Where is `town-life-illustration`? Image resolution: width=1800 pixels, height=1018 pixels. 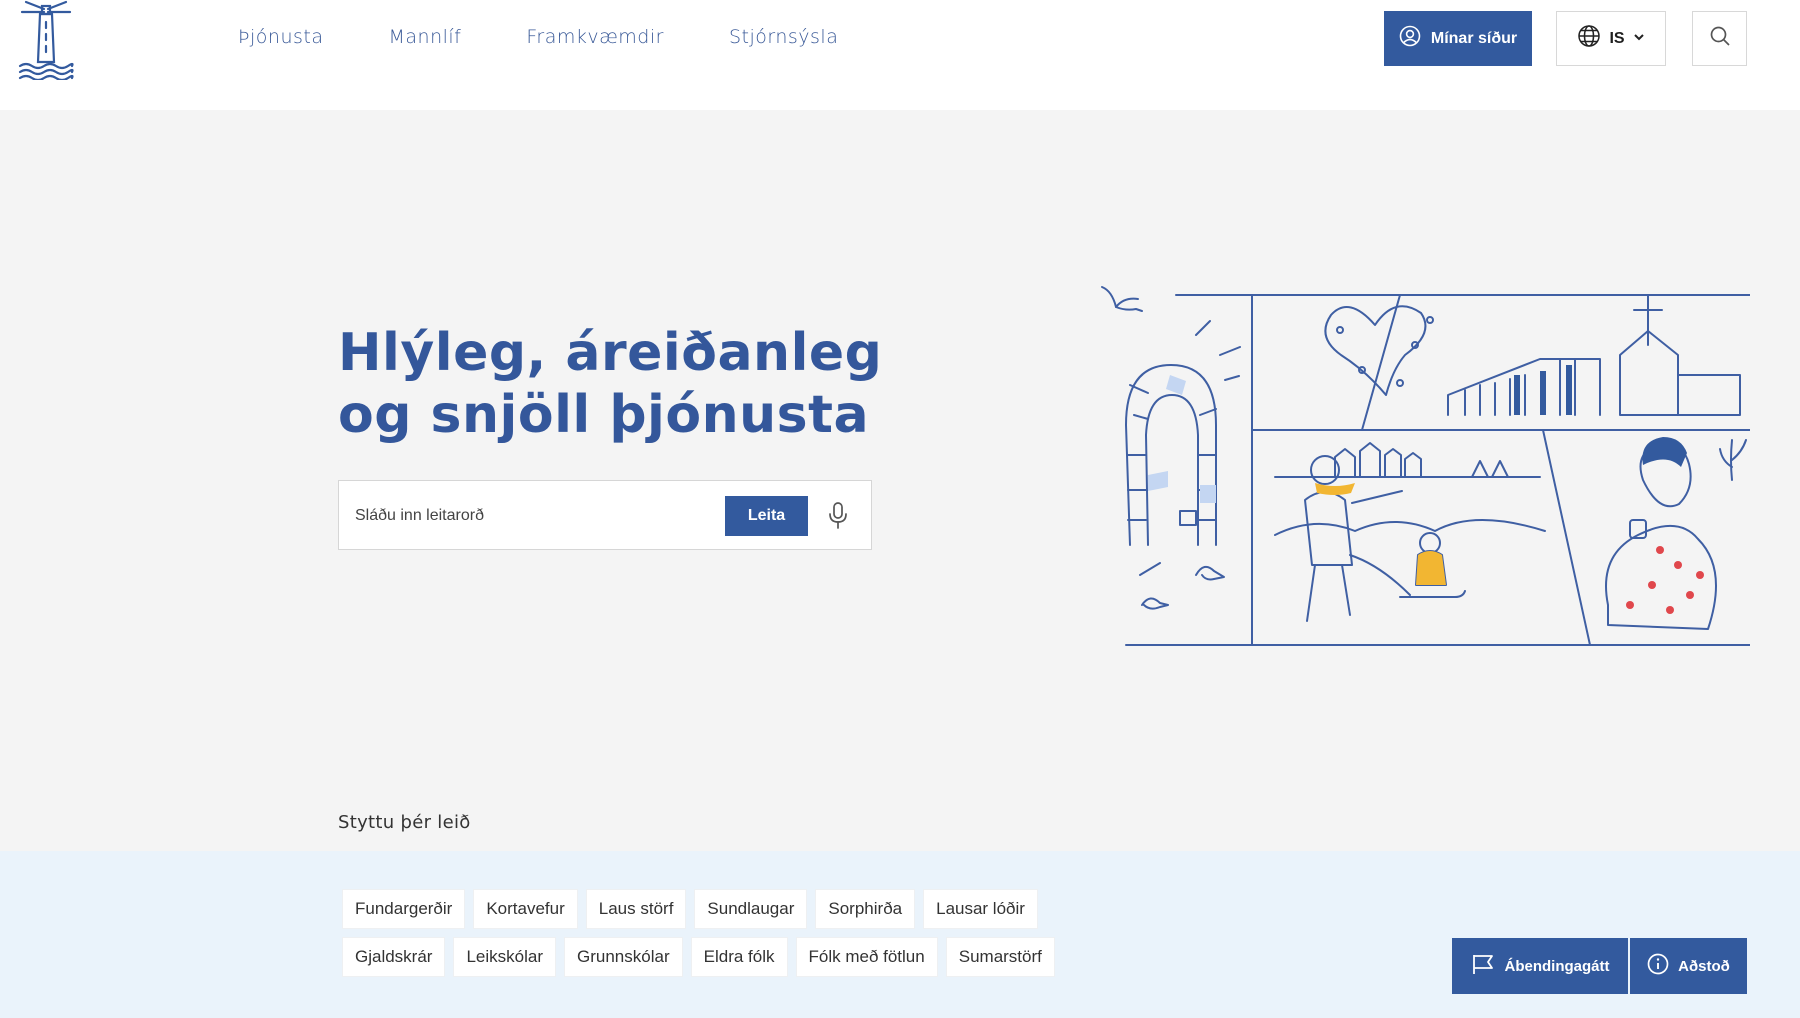
town-life-illustration is located at coordinates (1425, 462).